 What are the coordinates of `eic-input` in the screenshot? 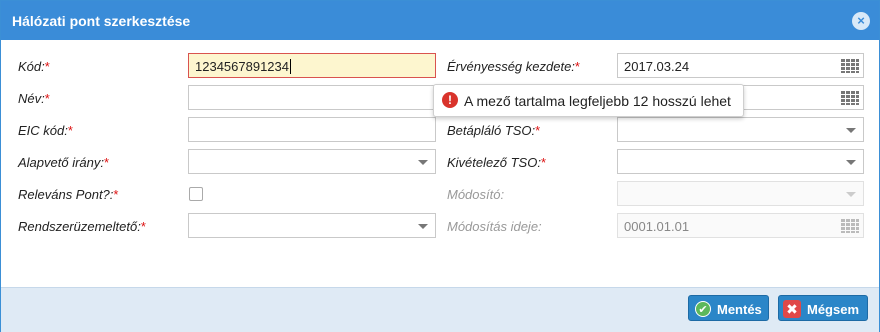 It's located at (312, 129).